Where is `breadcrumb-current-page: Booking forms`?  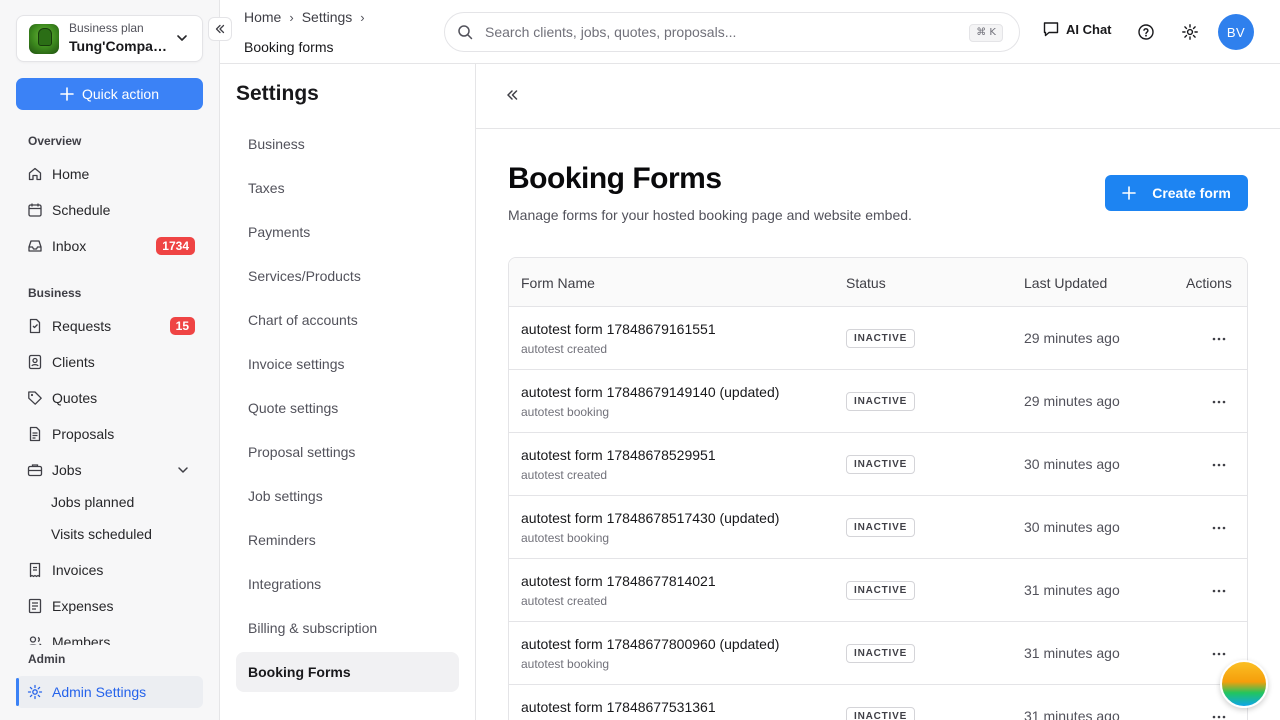 breadcrumb-current-page: Booking forms is located at coordinates (289, 47).